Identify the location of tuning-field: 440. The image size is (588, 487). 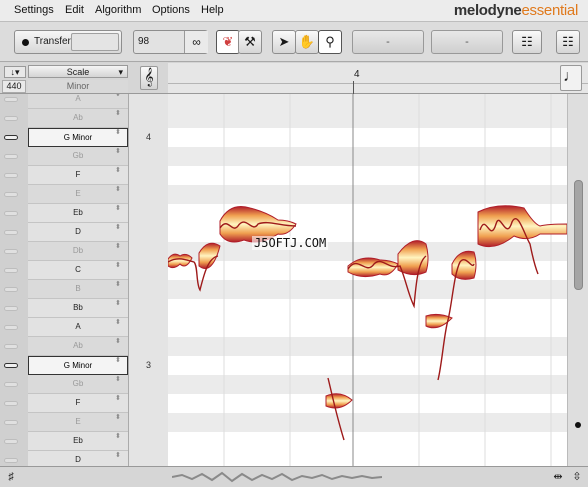
(14, 86).